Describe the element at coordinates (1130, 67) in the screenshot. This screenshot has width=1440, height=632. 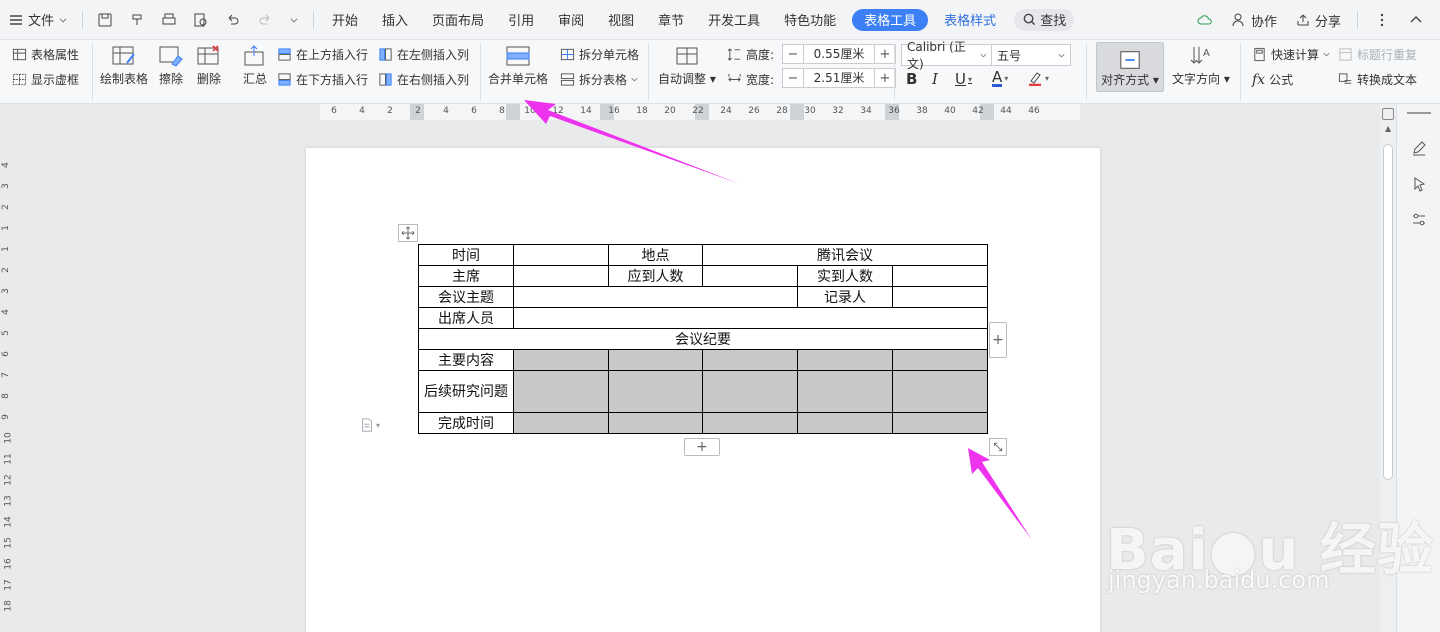
I see `alignment-button: 对齐方式 ▾` at that location.